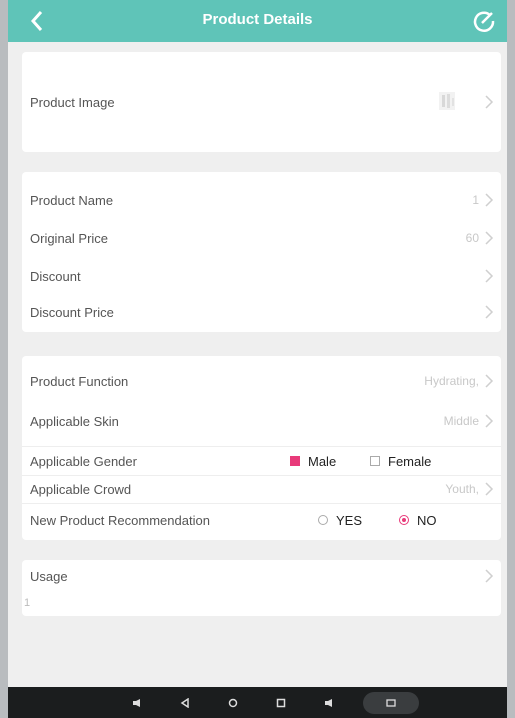  Describe the element at coordinates (261, 238) in the screenshot. I see `original-price-row: Original Price 60` at that location.